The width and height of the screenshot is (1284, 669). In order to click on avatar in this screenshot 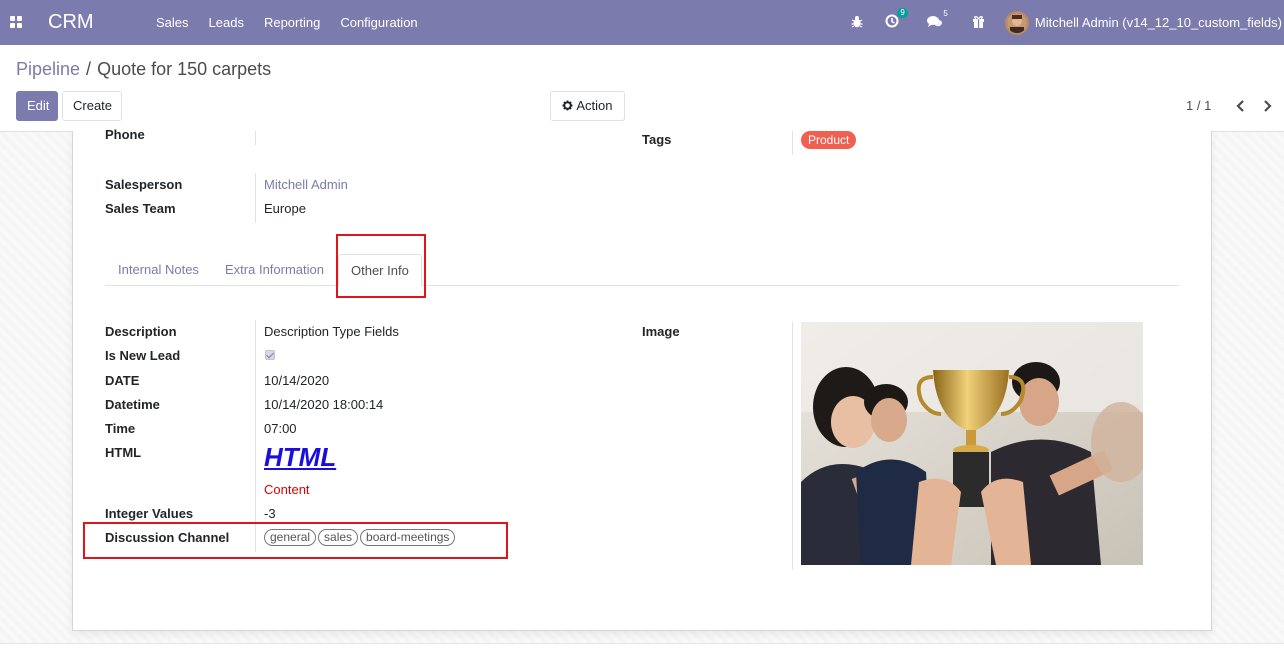, I will do `click(1016, 22)`.